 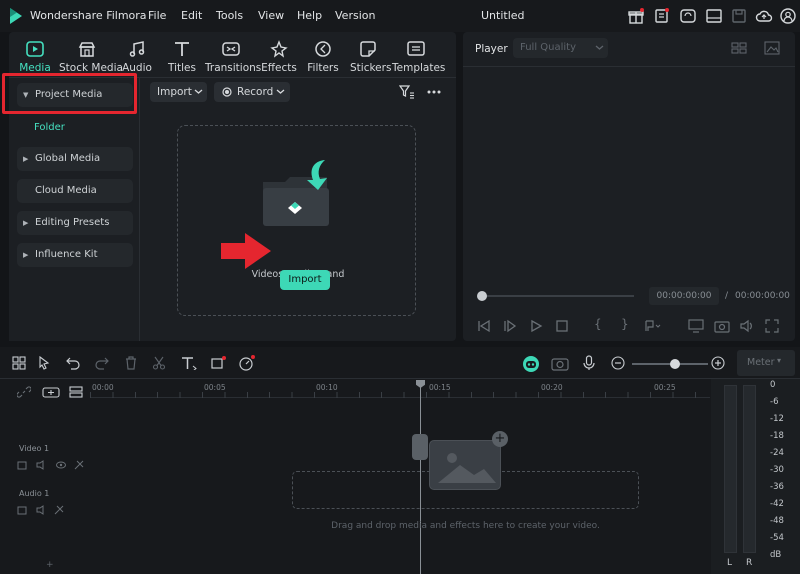 I want to click on zoom-out-icon, so click(x=618, y=363).